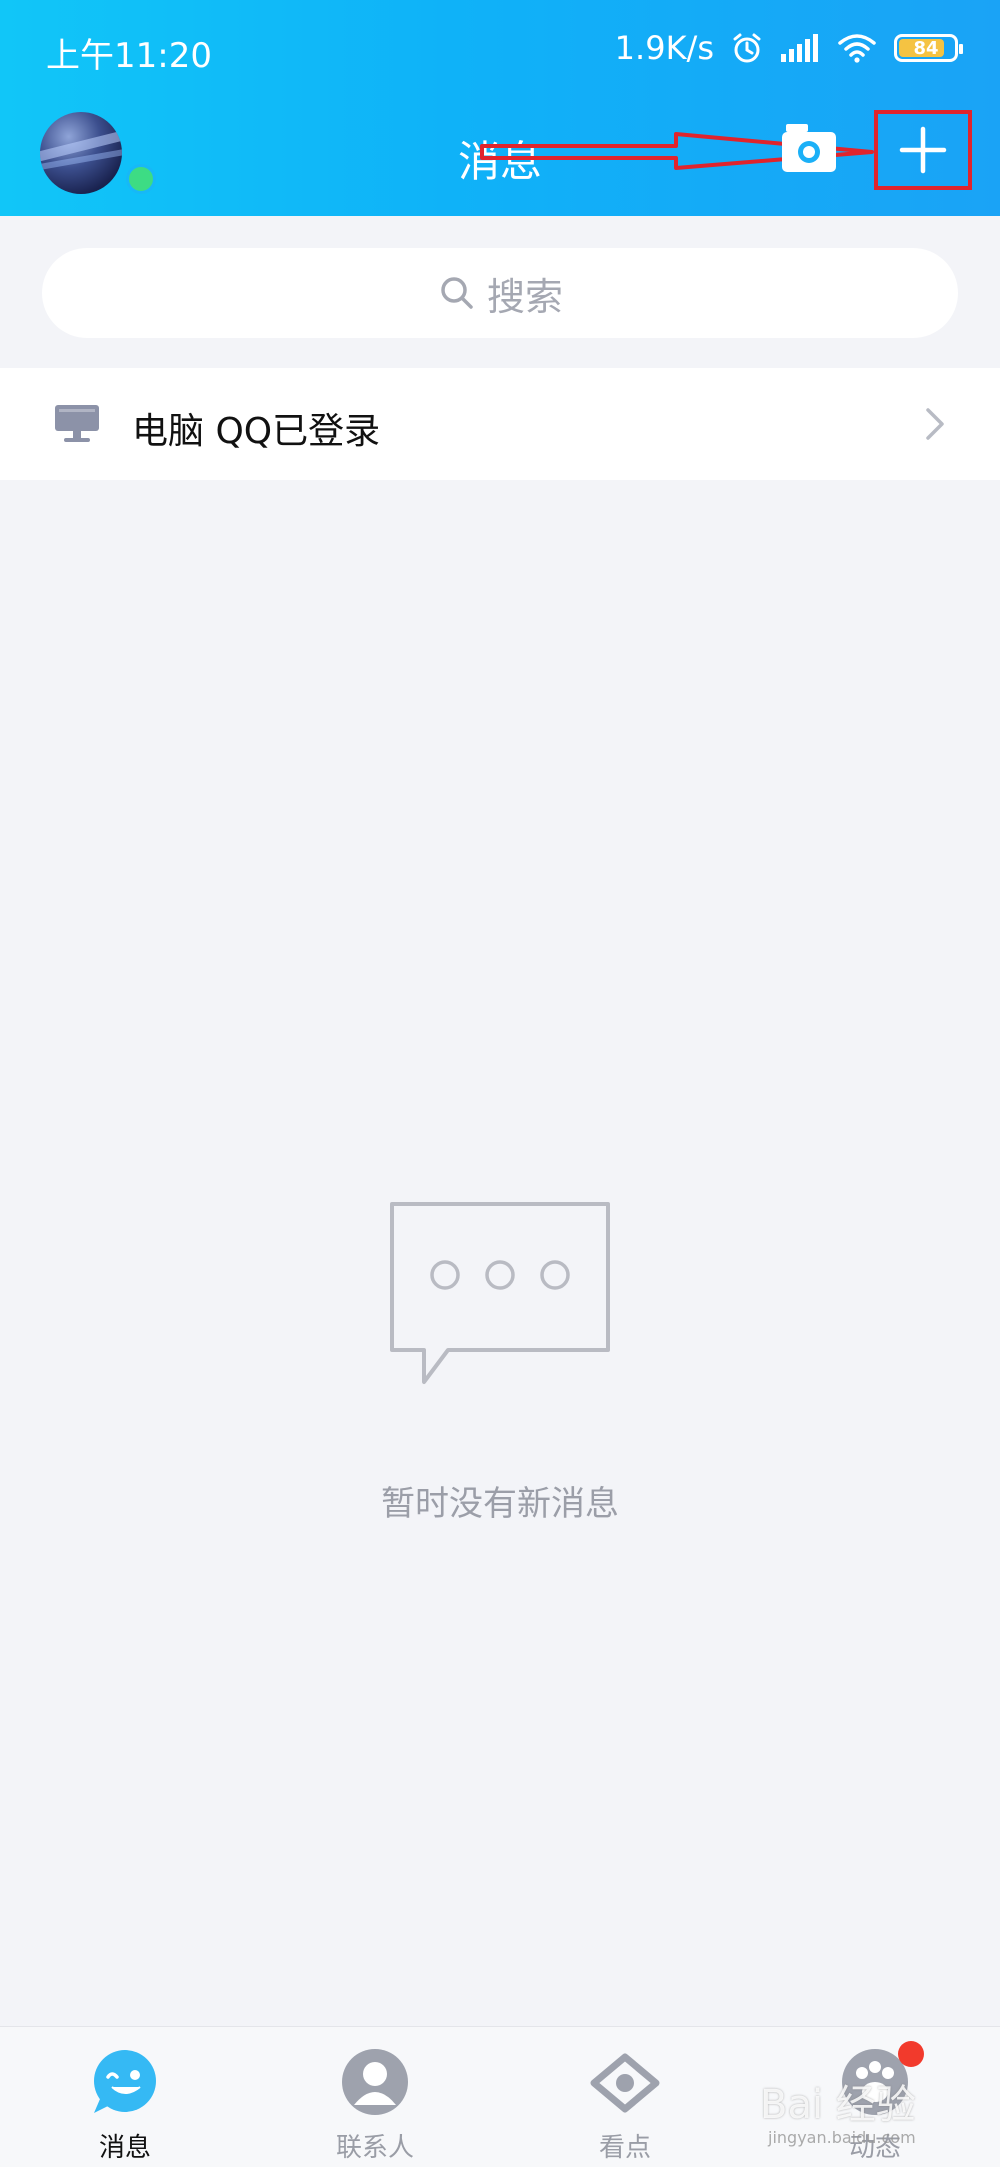 This screenshot has height=2167, width=1000. What do you see at coordinates (81, 153) in the screenshot?
I see `avatar` at bounding box center [81, 153].